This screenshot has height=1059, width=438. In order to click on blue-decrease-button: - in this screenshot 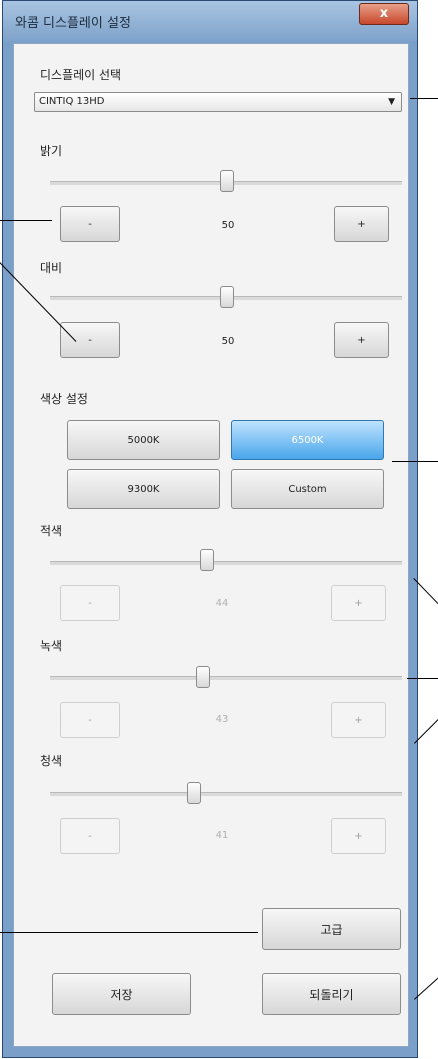, I will do `click(90, 836)`.